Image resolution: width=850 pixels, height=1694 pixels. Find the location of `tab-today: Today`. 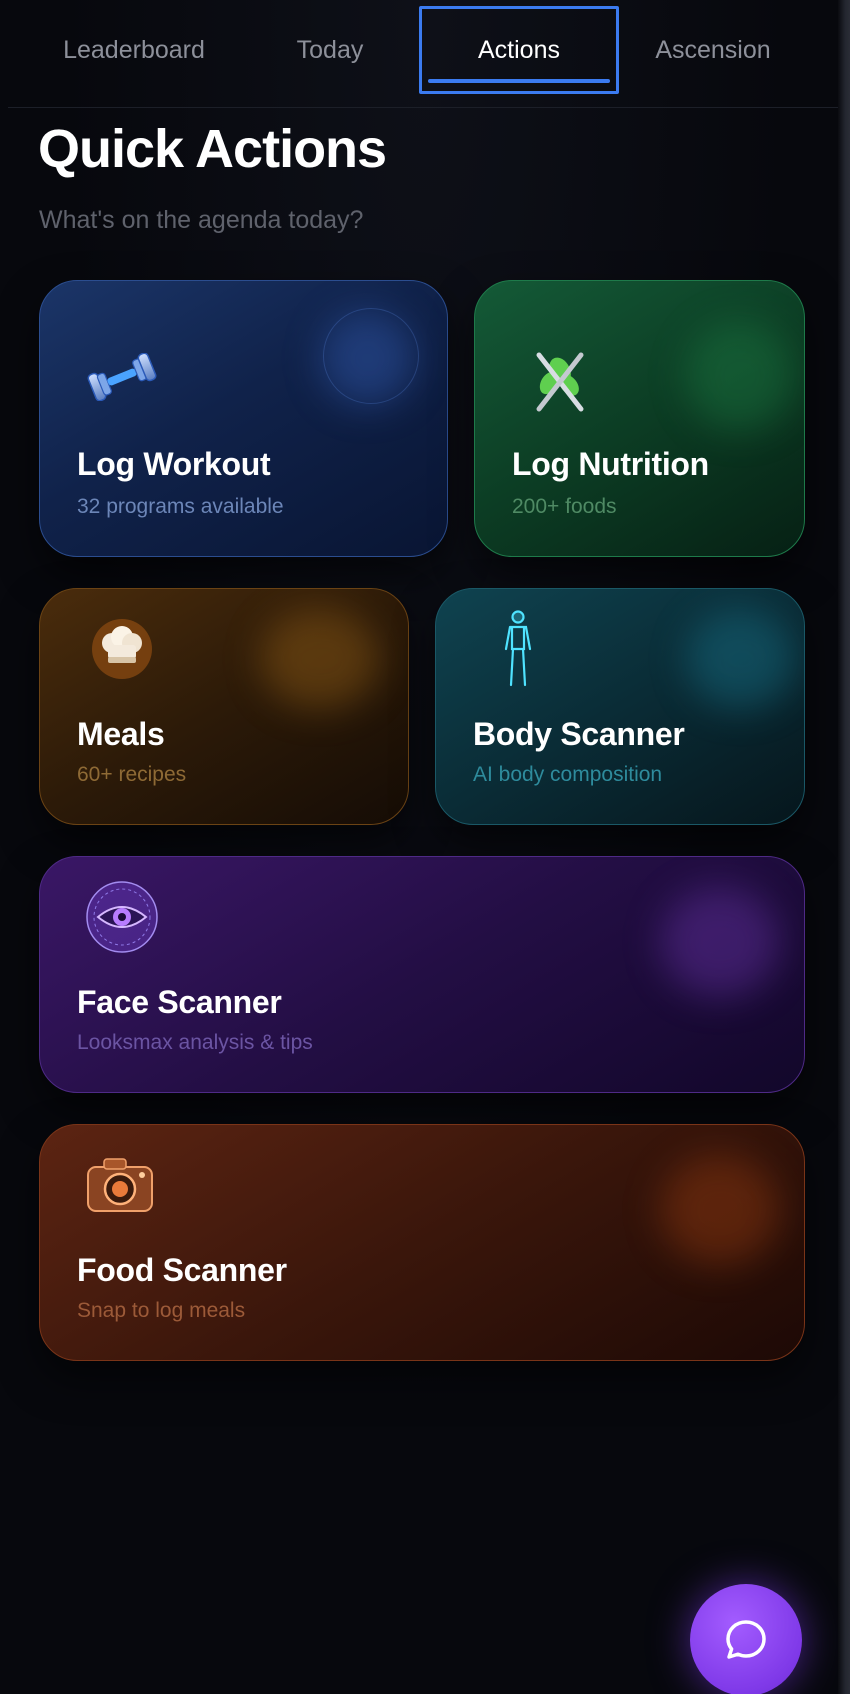

tab-today: Today is located at coordinates (330, 50).